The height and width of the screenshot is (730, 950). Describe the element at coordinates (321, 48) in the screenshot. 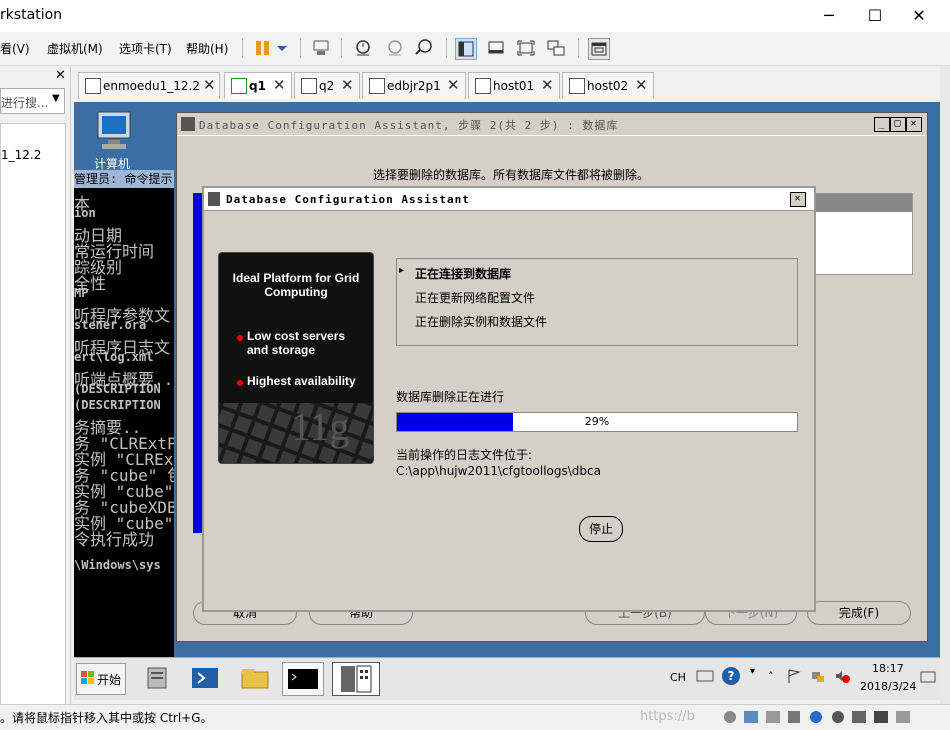

I see `send-keys-icon` at that location.